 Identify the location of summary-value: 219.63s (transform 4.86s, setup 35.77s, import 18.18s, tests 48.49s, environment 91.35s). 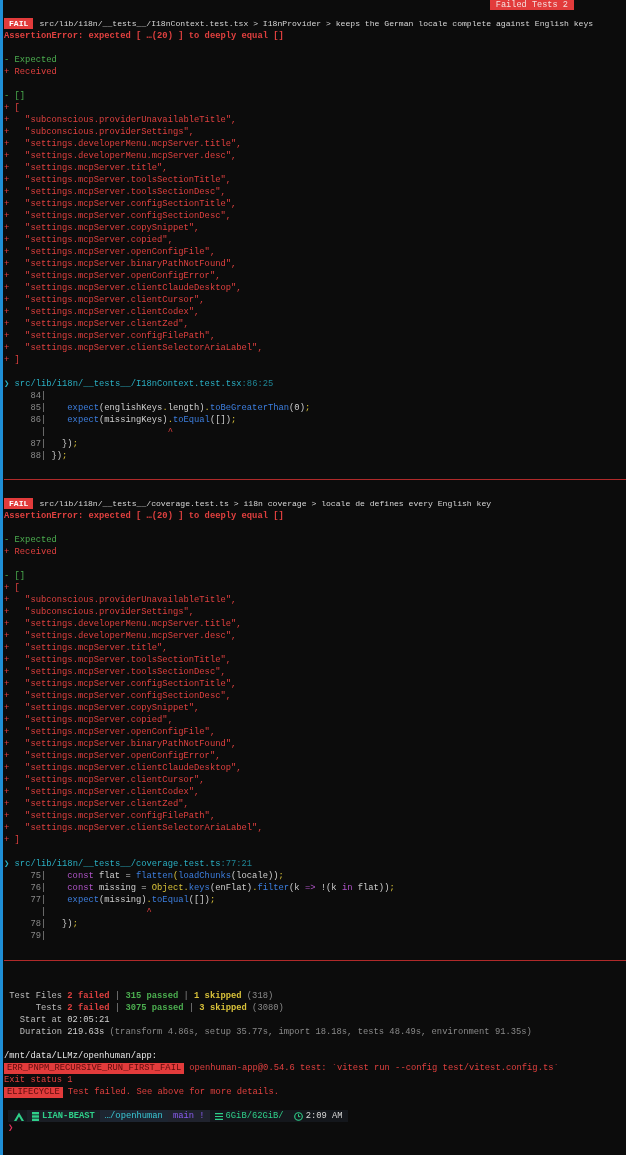
(299, 1032).